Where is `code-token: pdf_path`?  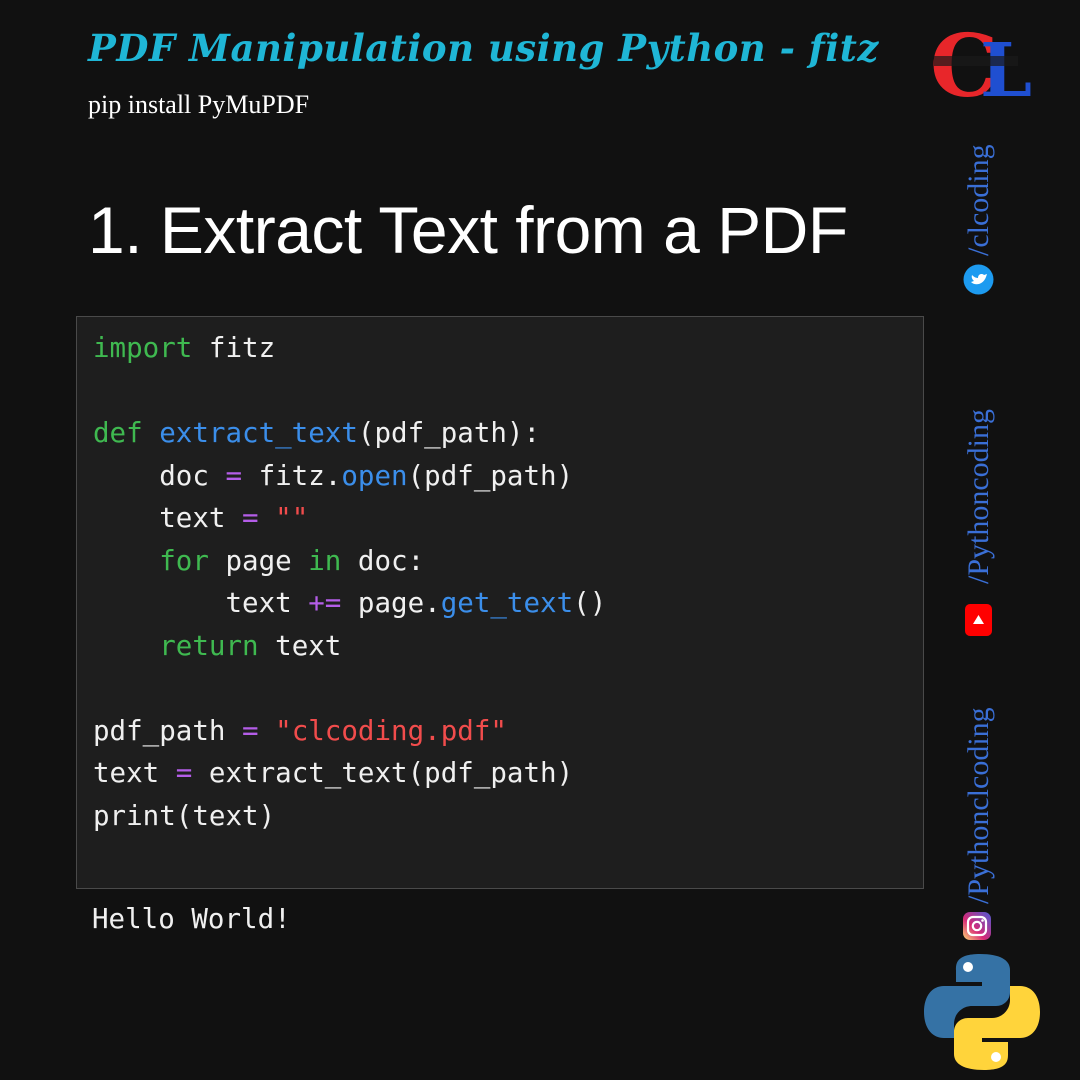
code-token: pdf_path is located at coordinates (168, 730).